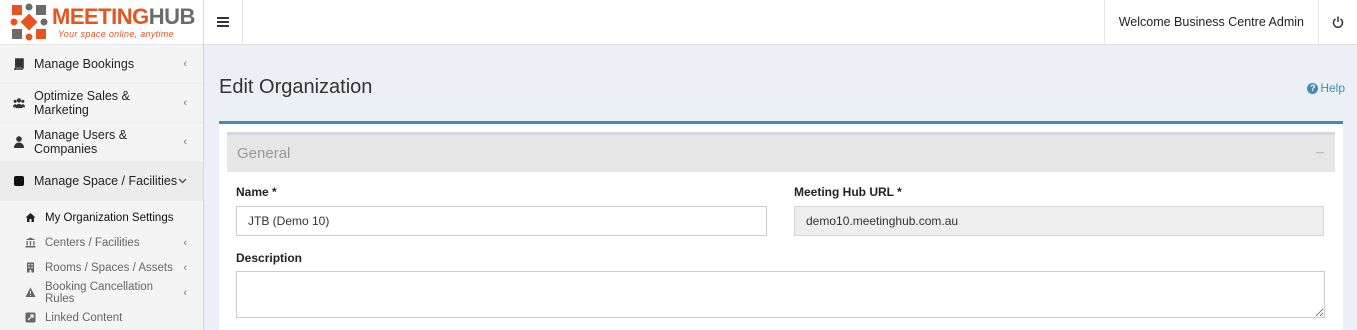 The image size is (1357, 330). I want to click on name-input, so click(501, 221).